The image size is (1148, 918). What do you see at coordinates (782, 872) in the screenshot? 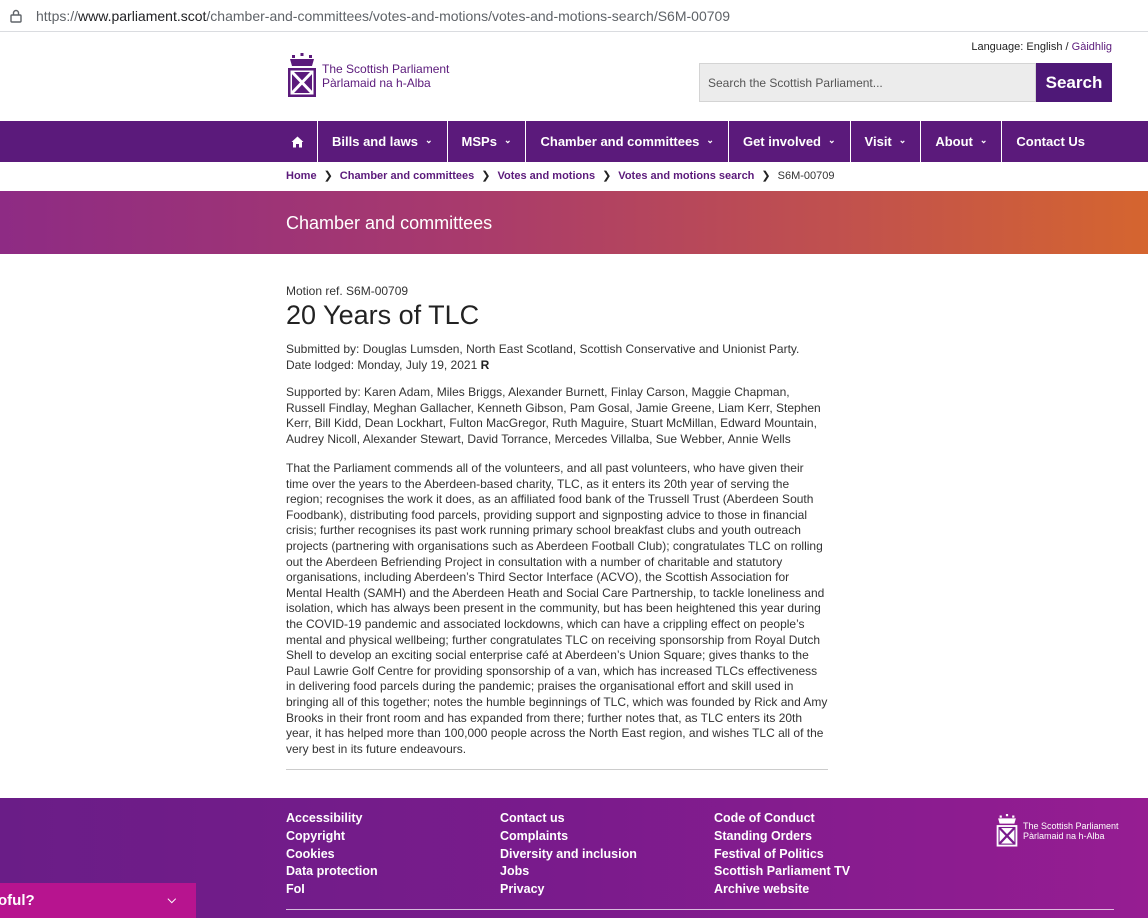
I see `footer-link-parliament-tv: Scottish Parliament TV` at bounding box center [782, 872].